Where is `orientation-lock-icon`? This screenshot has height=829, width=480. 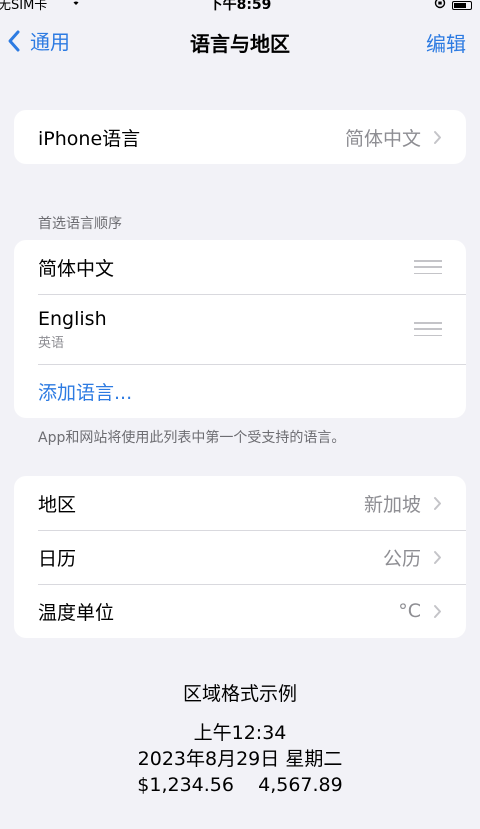
orientation-lock-icon is located at coordinates (440, 6).